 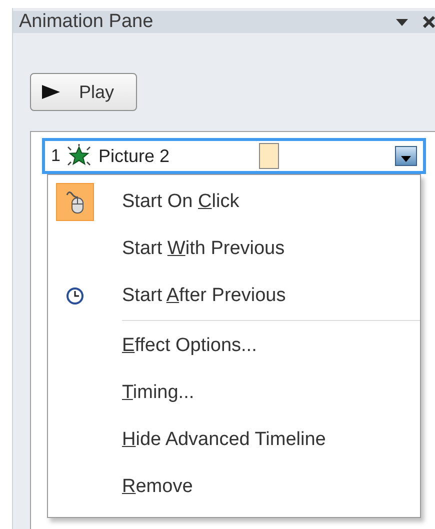 I want to click on animation-item: 1 Picture 2, so click(x=234, y=156).